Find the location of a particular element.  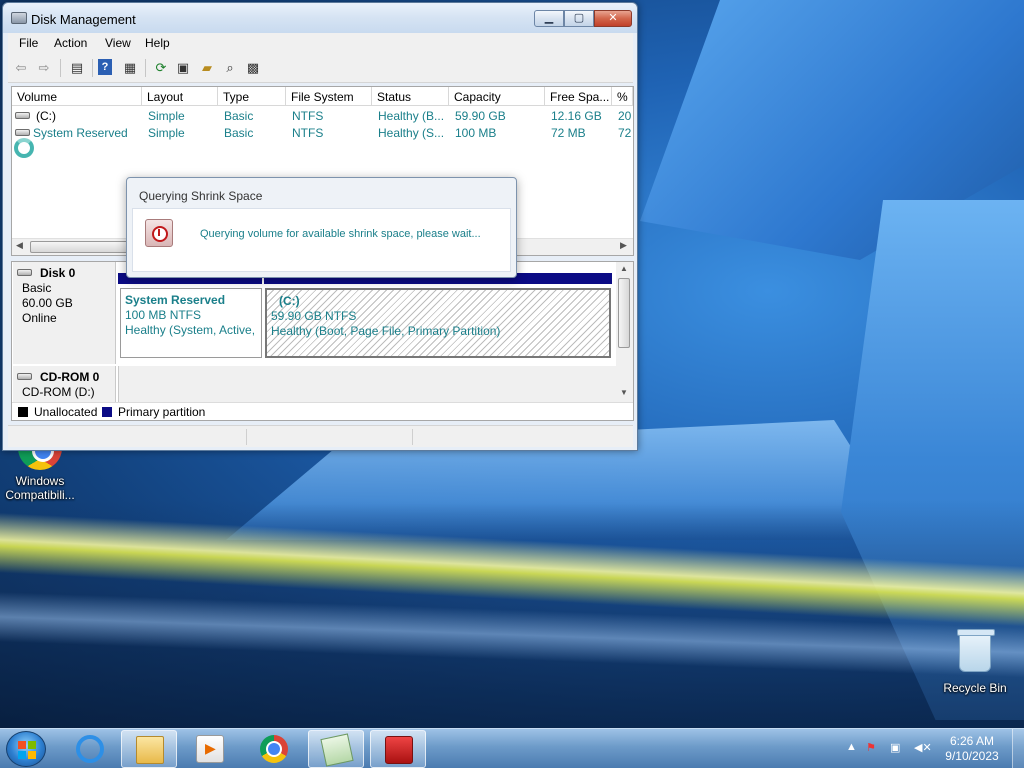

taskbar-disk-management is located at coordinates (398, 749).